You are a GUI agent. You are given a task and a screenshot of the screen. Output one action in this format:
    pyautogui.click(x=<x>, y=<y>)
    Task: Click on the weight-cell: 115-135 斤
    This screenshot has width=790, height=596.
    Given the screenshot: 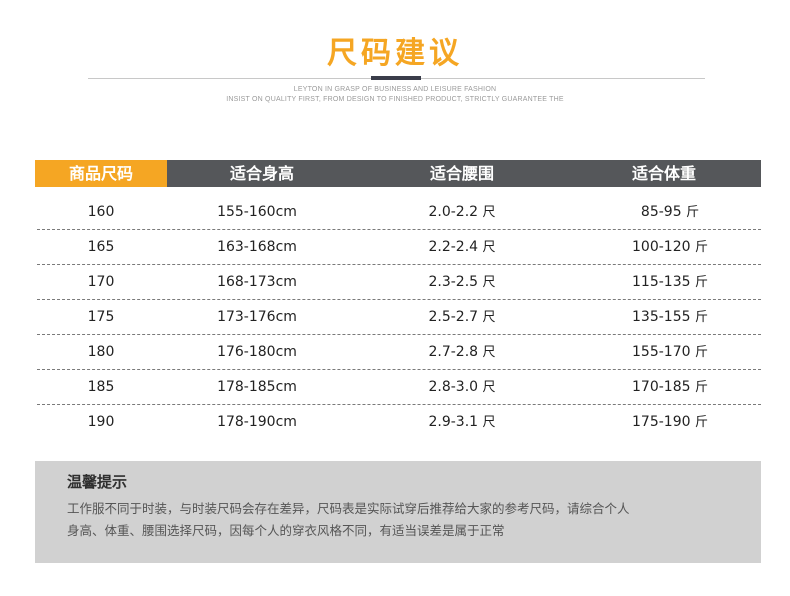 What is the action you would take?
    pyautogui.click(x=670, y=282)
    